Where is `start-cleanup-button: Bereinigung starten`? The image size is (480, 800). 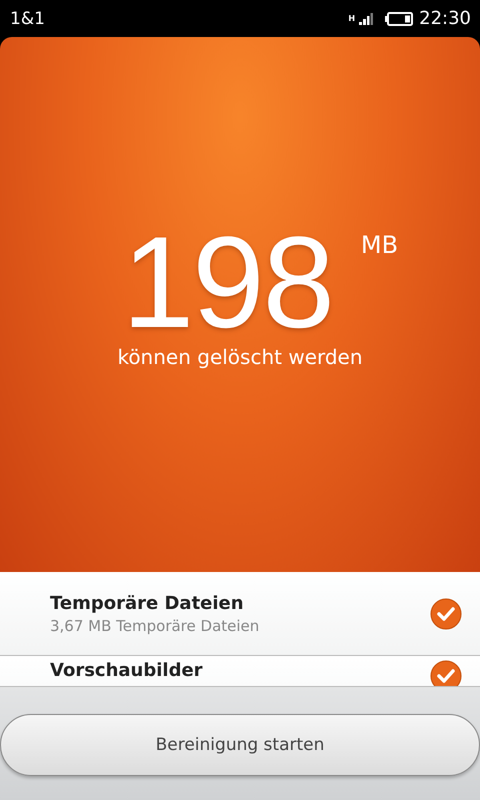 start-cleanup-button: Bereinigung starten is located at coordinates (240, 745).